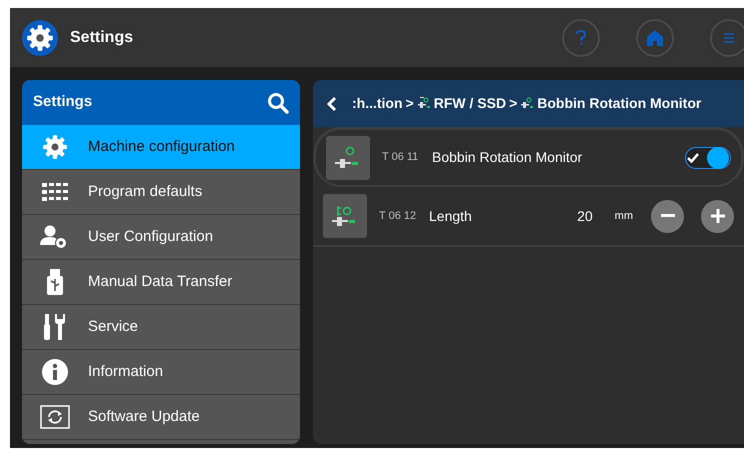 This screenshot has width=744, height=450. What do you see at coordinates (585, 216) in the screenshot?
I see `parameter-value: 20` at bounding box center [585, 216].